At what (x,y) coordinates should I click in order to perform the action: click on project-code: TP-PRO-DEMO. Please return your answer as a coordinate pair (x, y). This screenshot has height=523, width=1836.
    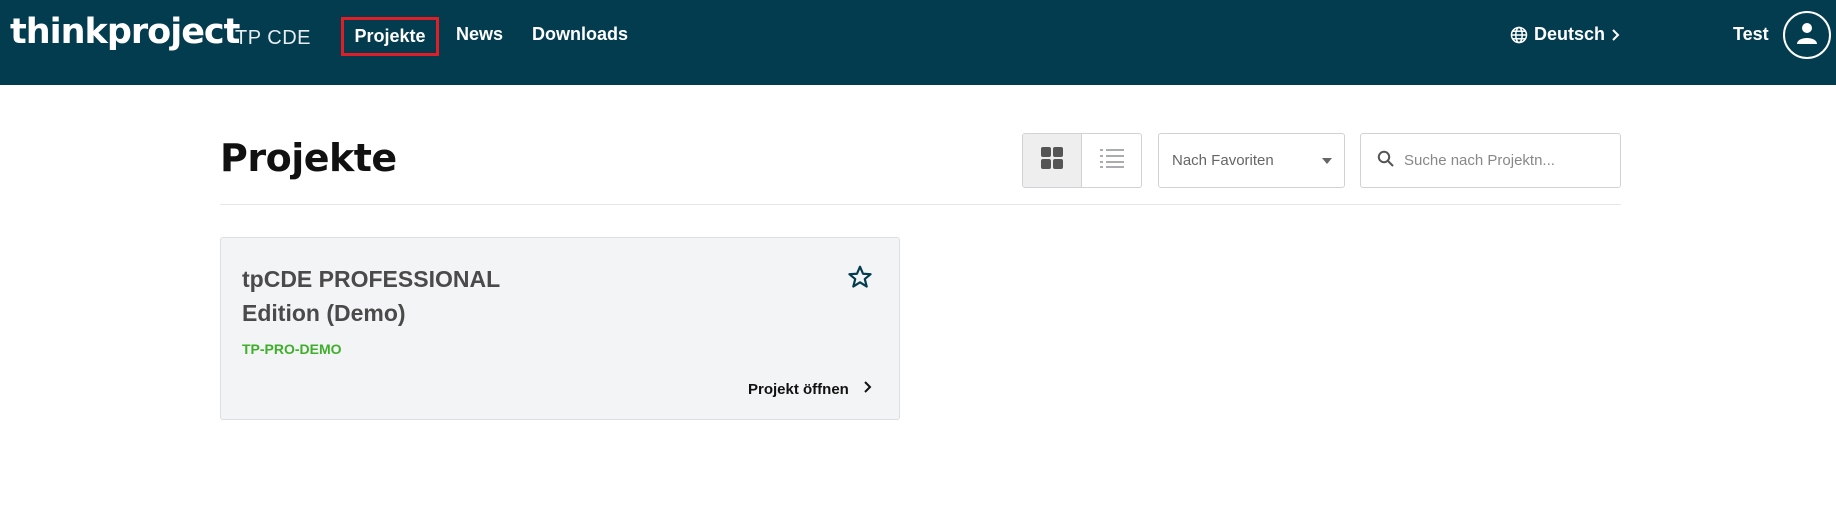
    Looking at the image, I should click on (292, 349).